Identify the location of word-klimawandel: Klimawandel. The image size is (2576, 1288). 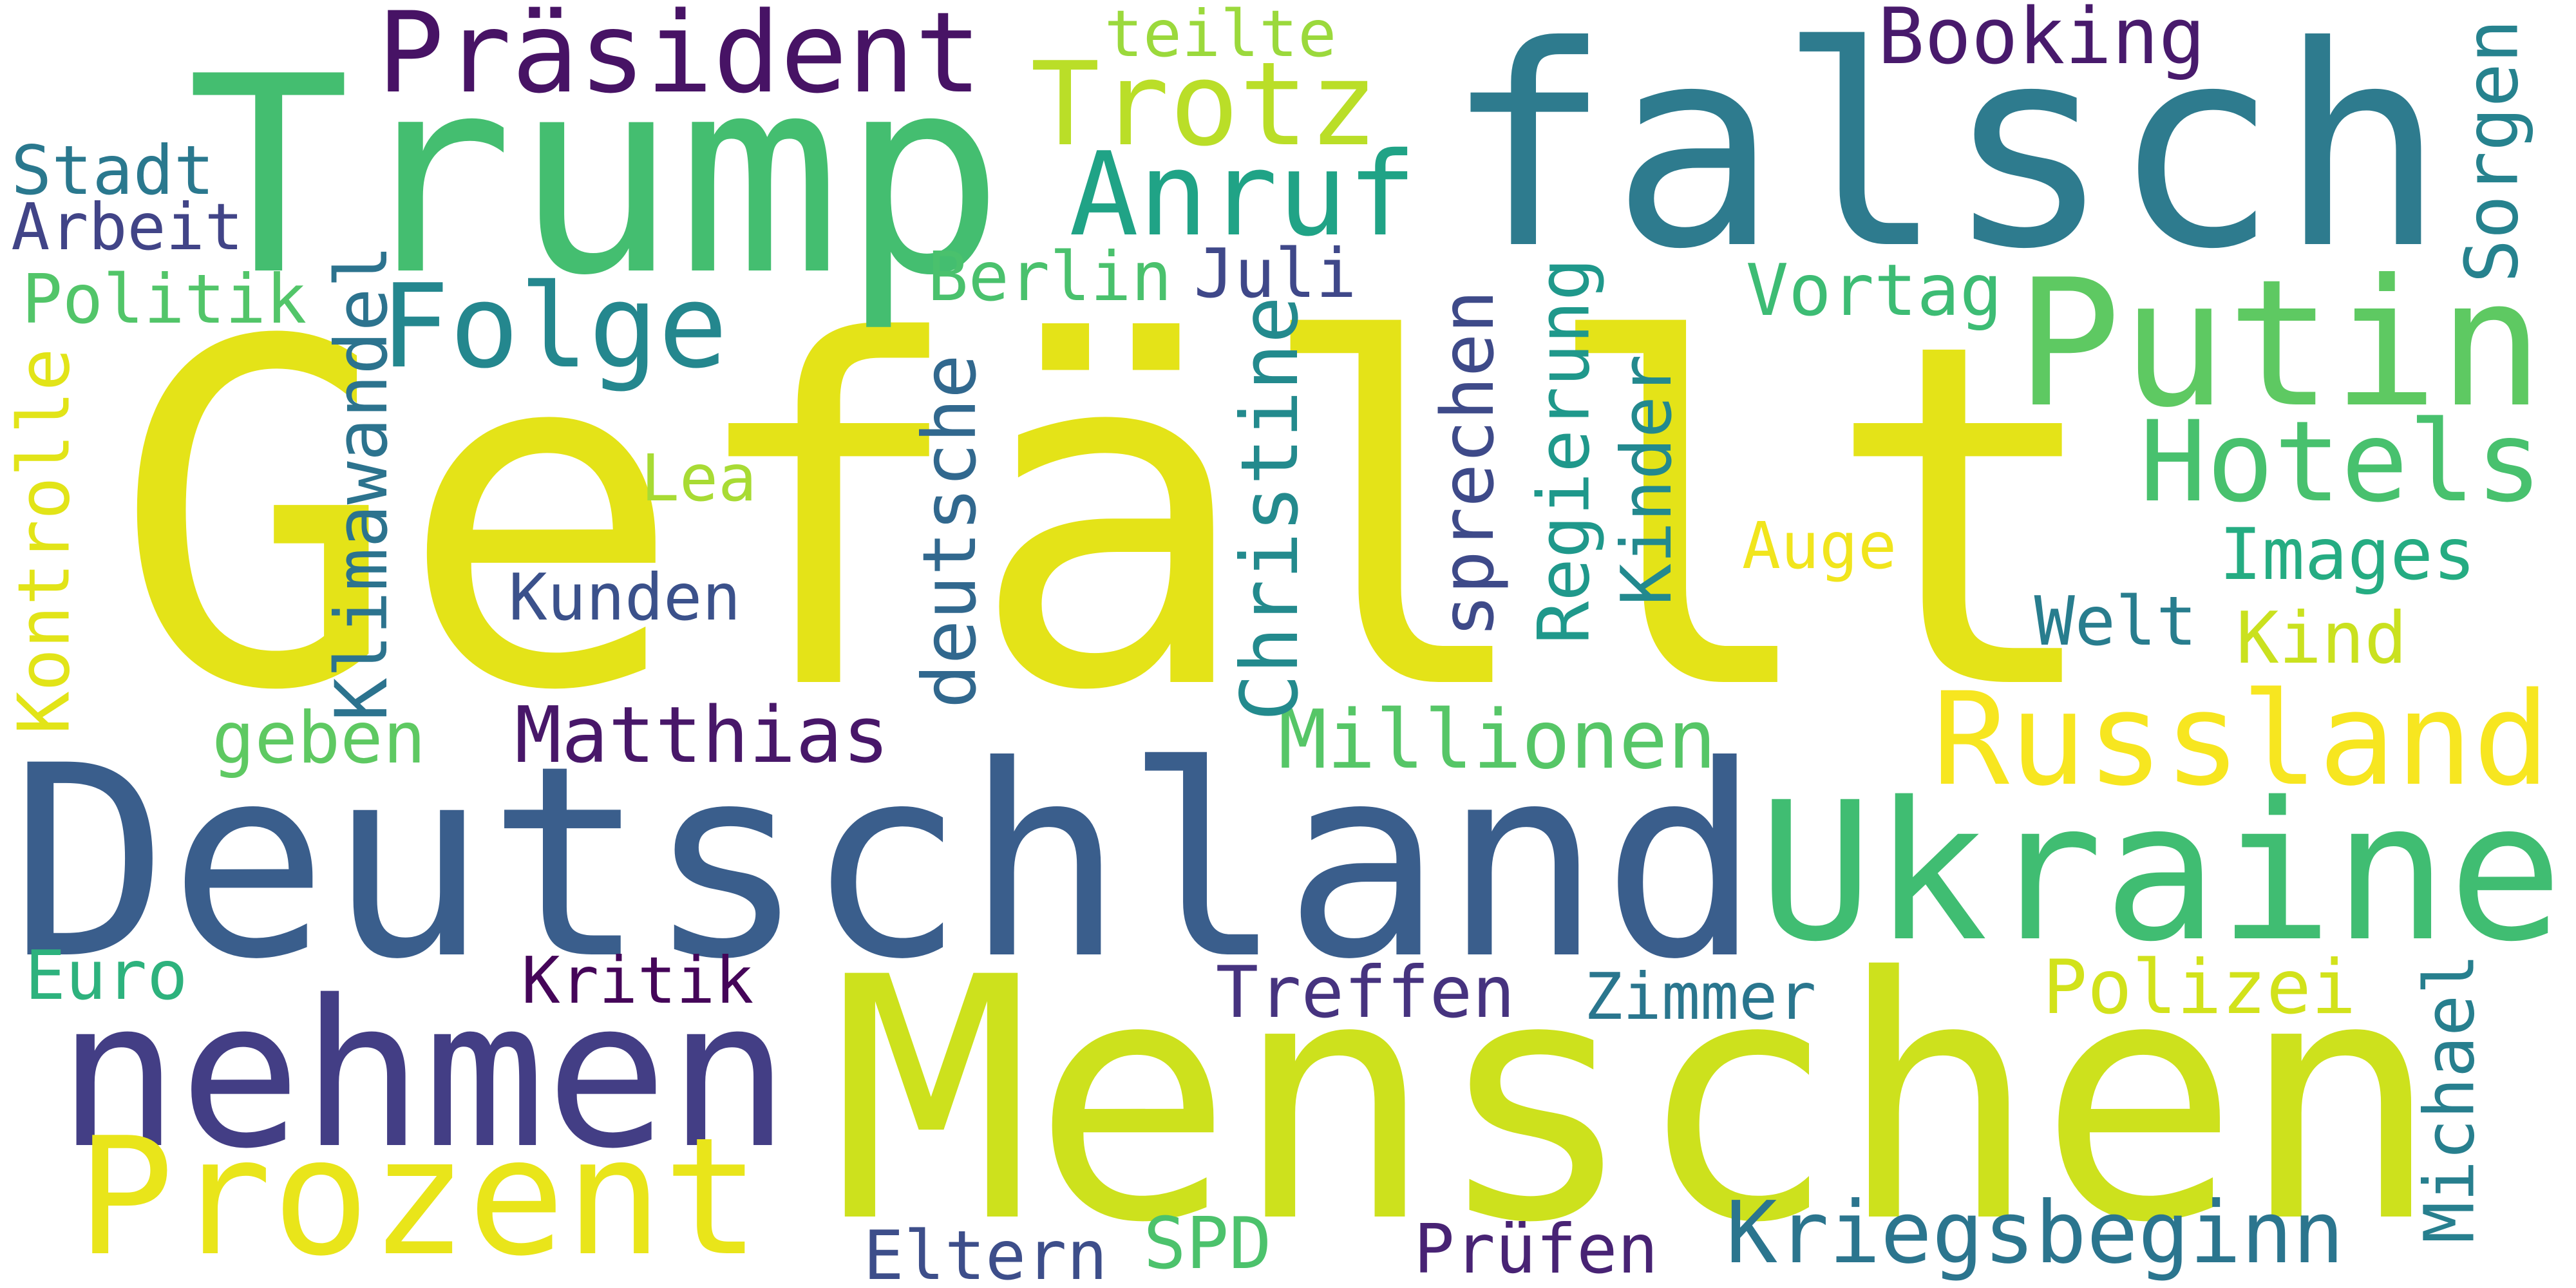
(362, 483).